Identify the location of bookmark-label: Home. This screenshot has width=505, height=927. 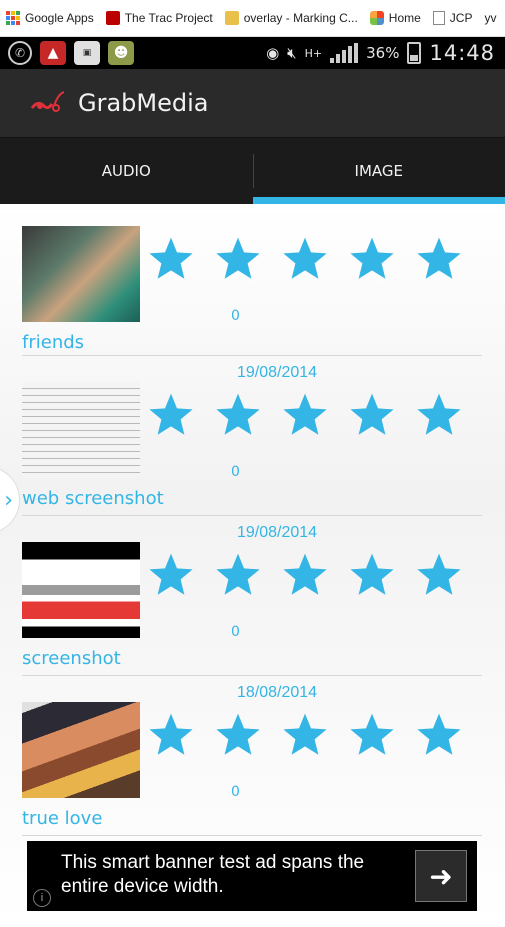
(404, 18).